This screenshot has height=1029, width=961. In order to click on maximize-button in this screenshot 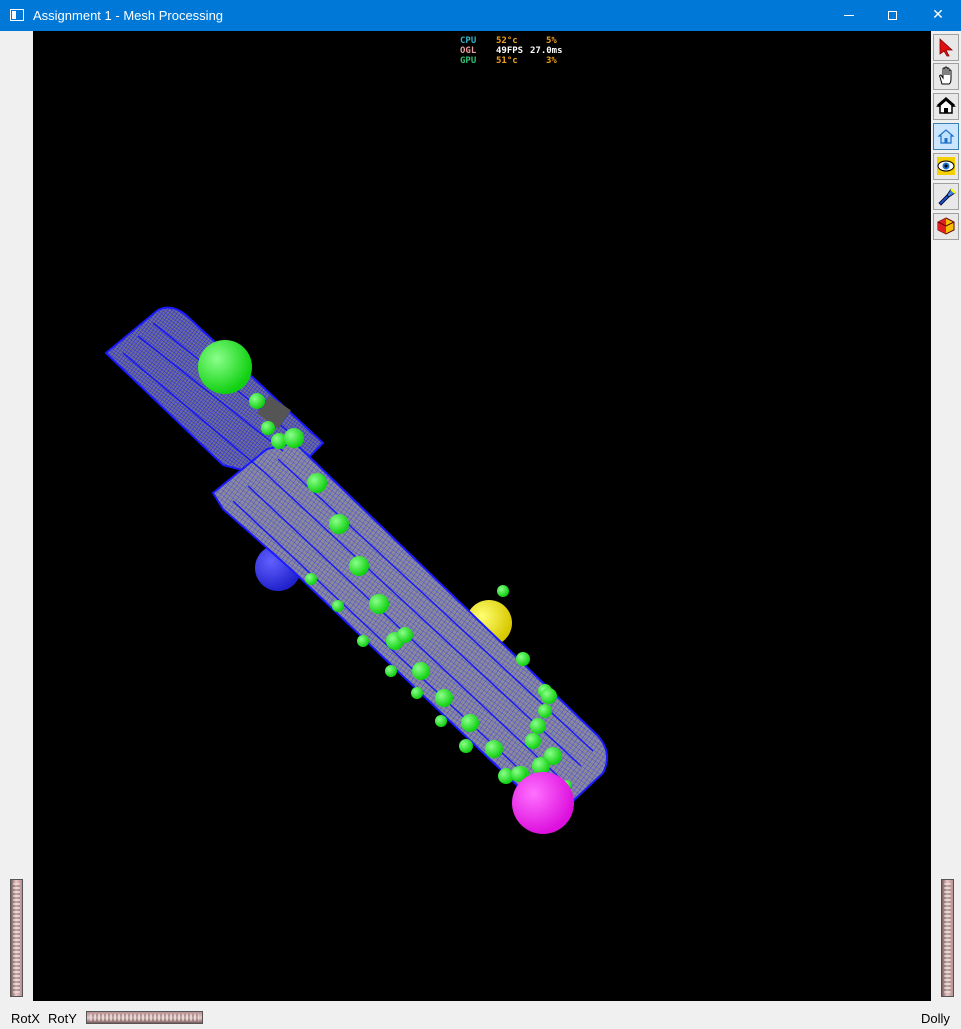, I will do `click(892, 15)`.